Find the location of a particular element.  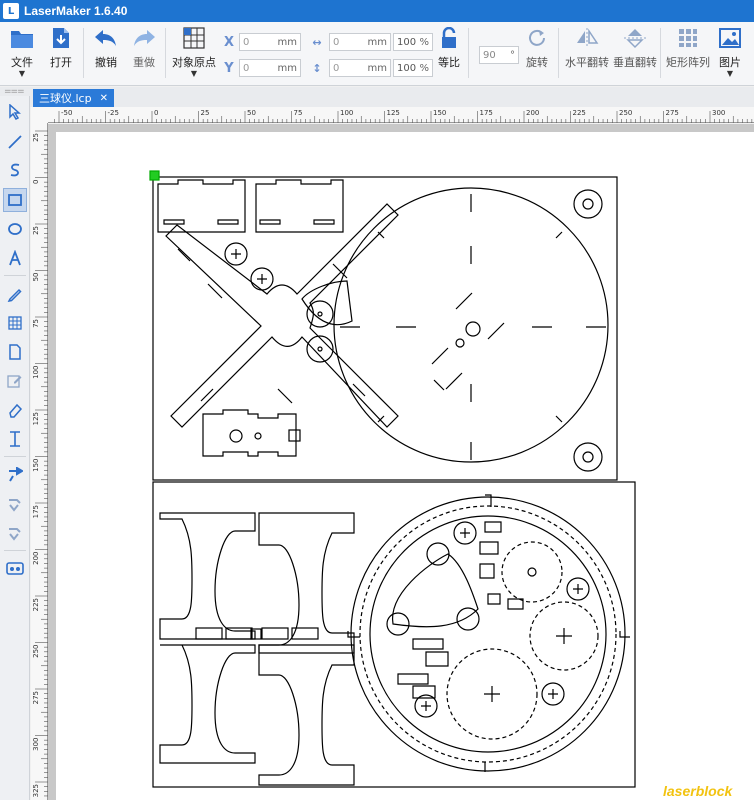

ruler-label: 175 is located at coordinates (486, 113).